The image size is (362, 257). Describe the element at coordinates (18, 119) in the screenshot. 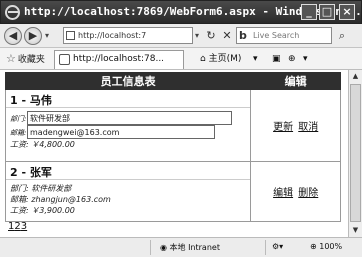

I see `dept-label: 部门:` at that location.